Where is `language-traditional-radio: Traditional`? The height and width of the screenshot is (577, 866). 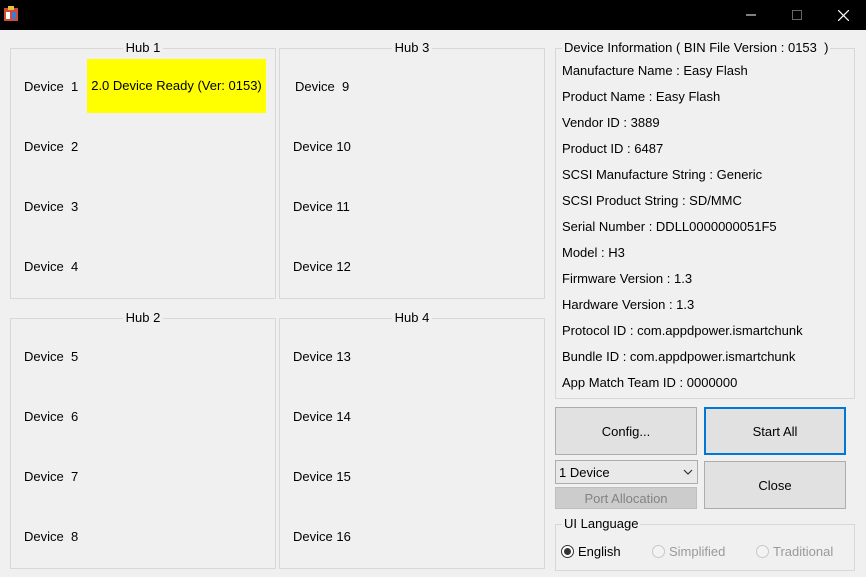
language-traditional-radio: Traditional is located at coordinates (794, 551).